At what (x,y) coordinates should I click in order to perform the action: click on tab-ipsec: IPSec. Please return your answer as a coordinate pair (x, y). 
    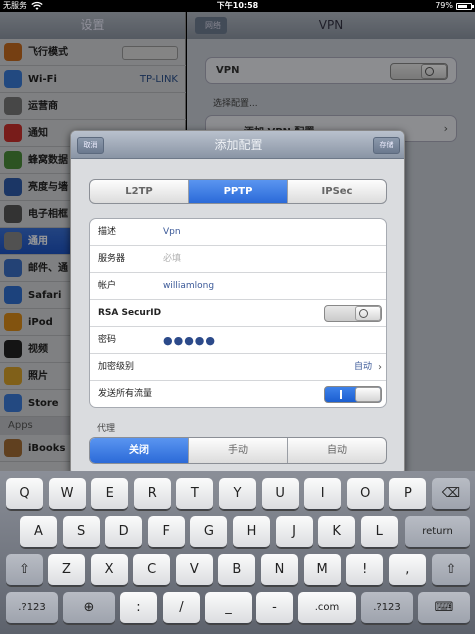
    Looking at the image, I should click on (337, 191).